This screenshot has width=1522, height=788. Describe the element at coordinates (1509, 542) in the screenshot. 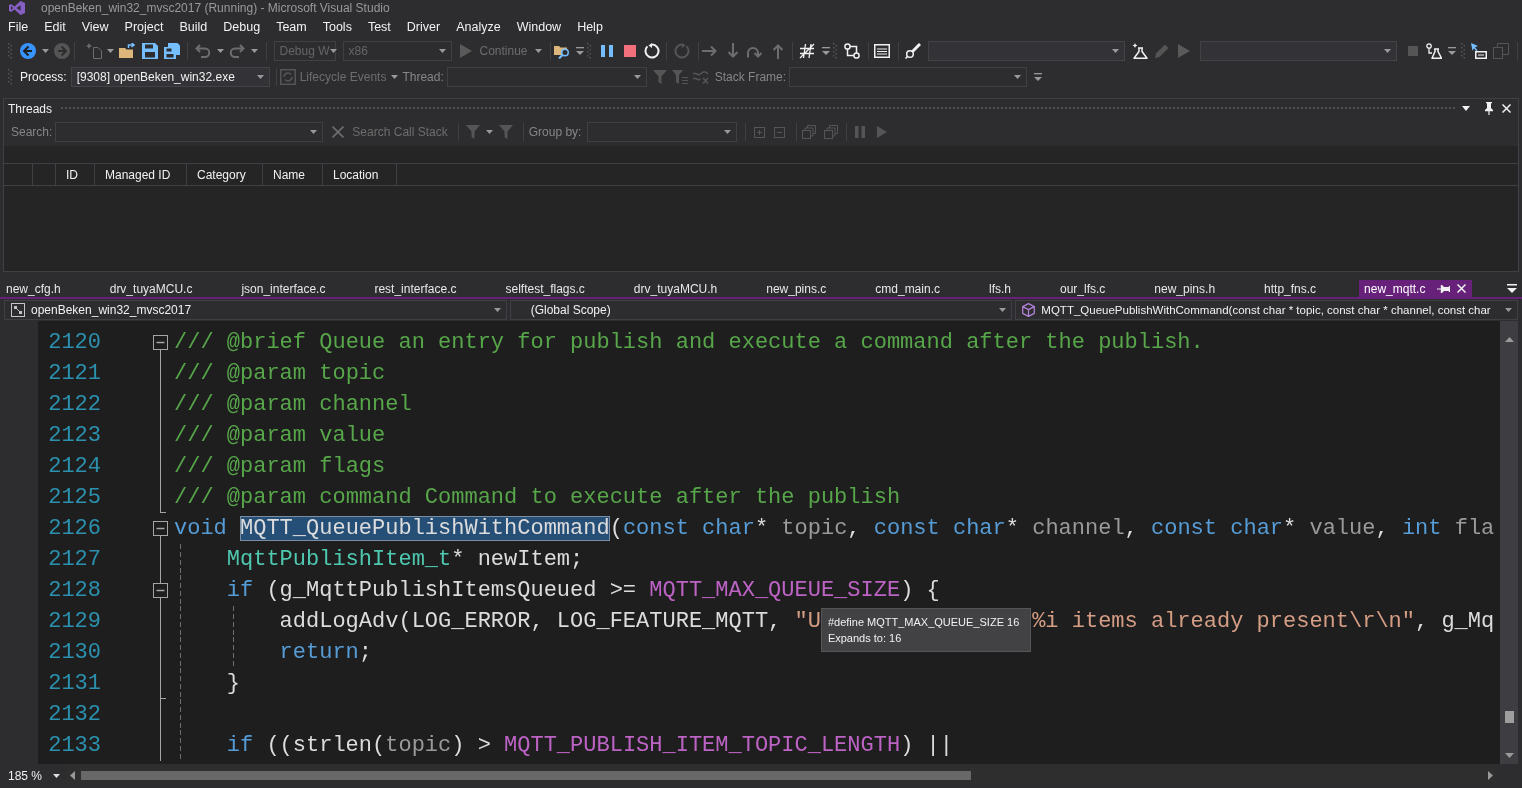

I see `vertical-scrollbar` at that location.